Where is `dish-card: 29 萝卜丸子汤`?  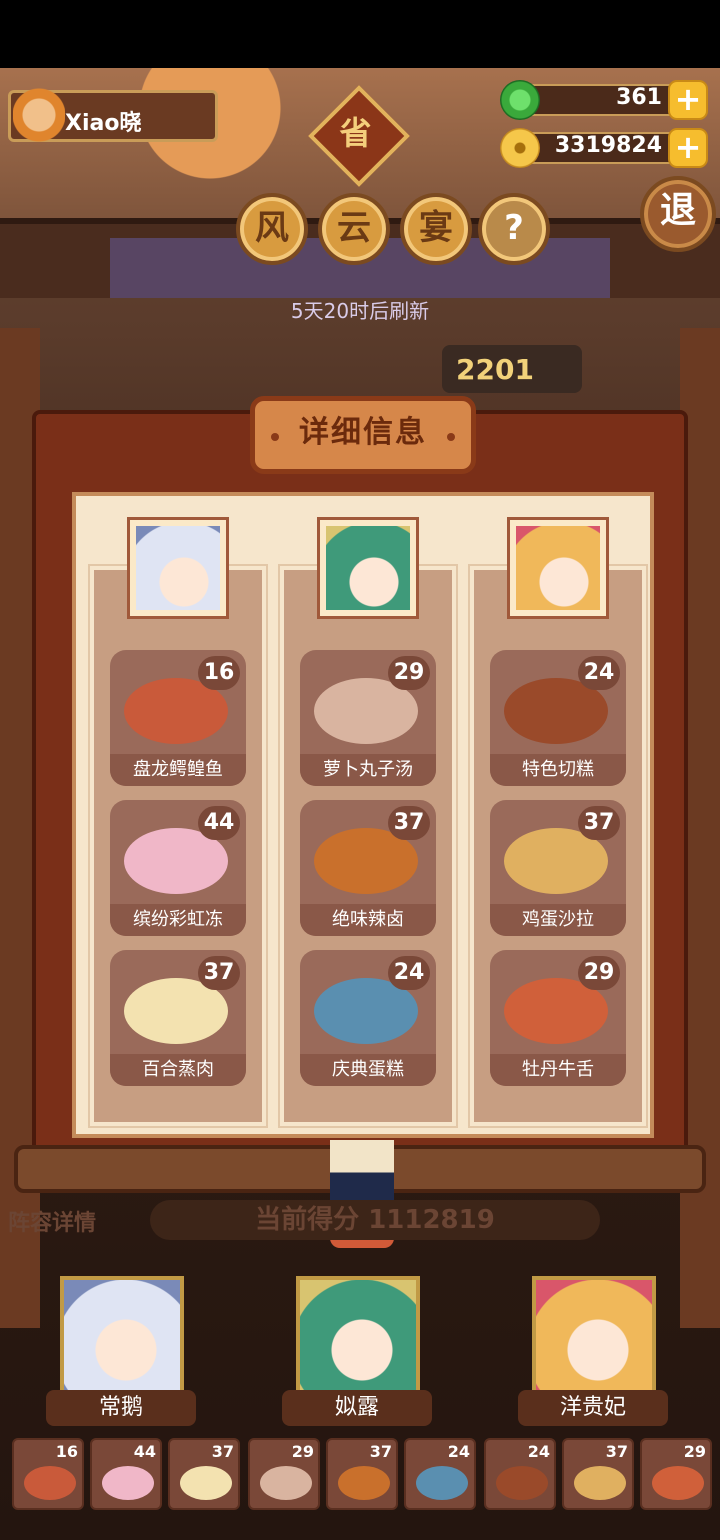
dish-card: 29 萝卜丸子汤 is located at coordinates (368, 718).